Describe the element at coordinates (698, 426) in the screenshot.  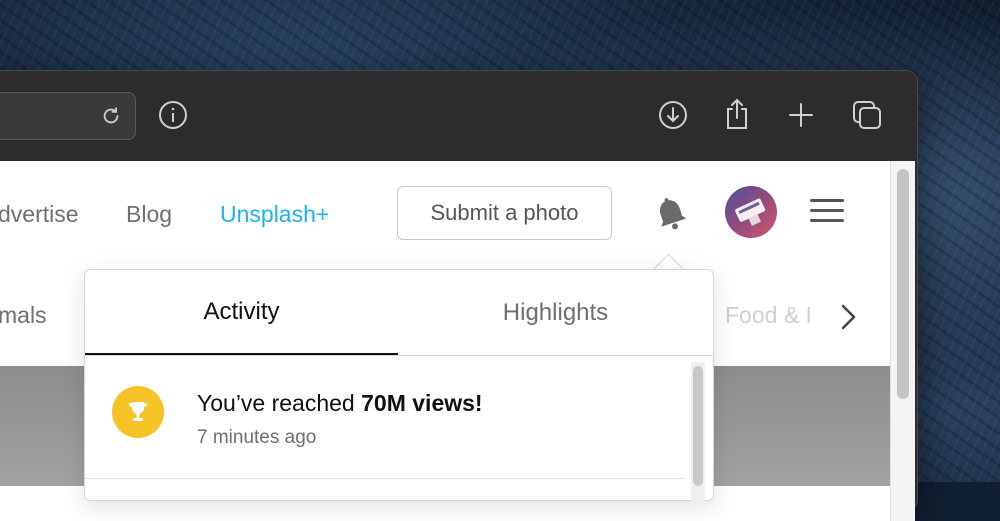
I see `popover-scrollbar-thumb` at that location.